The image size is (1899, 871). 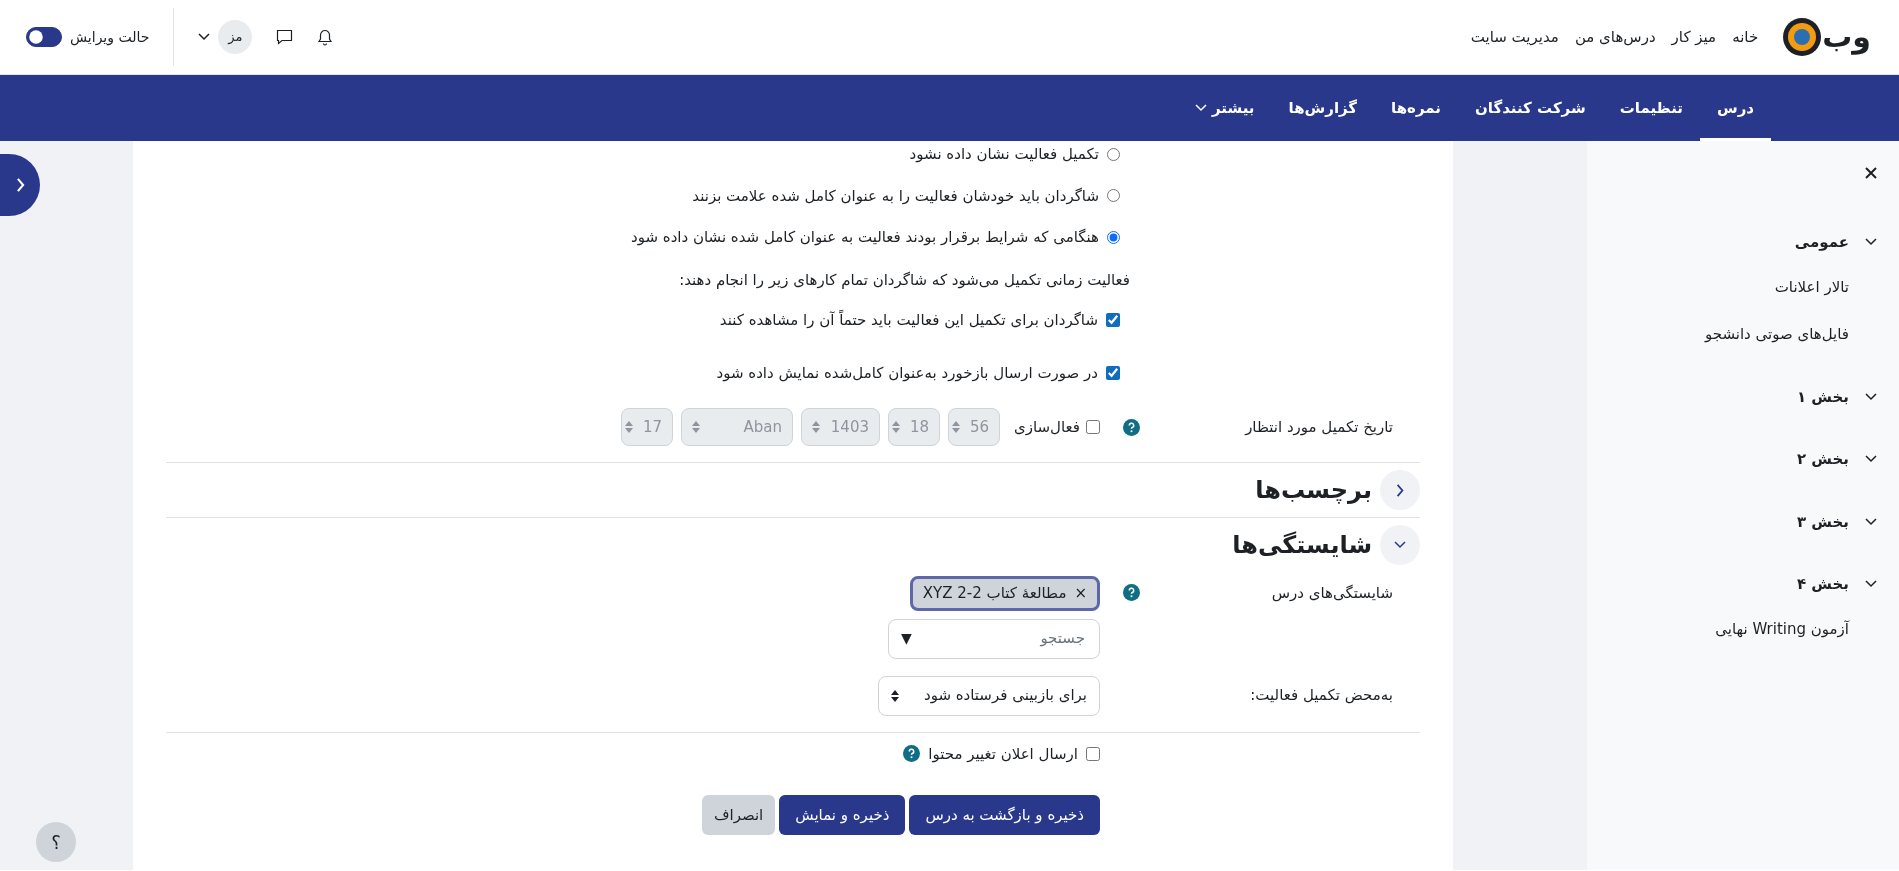 What do you see at coordinates (994, 638) in the screenshot?
I see `search-field: جستجو ▼` at bounding box center [994, 638].